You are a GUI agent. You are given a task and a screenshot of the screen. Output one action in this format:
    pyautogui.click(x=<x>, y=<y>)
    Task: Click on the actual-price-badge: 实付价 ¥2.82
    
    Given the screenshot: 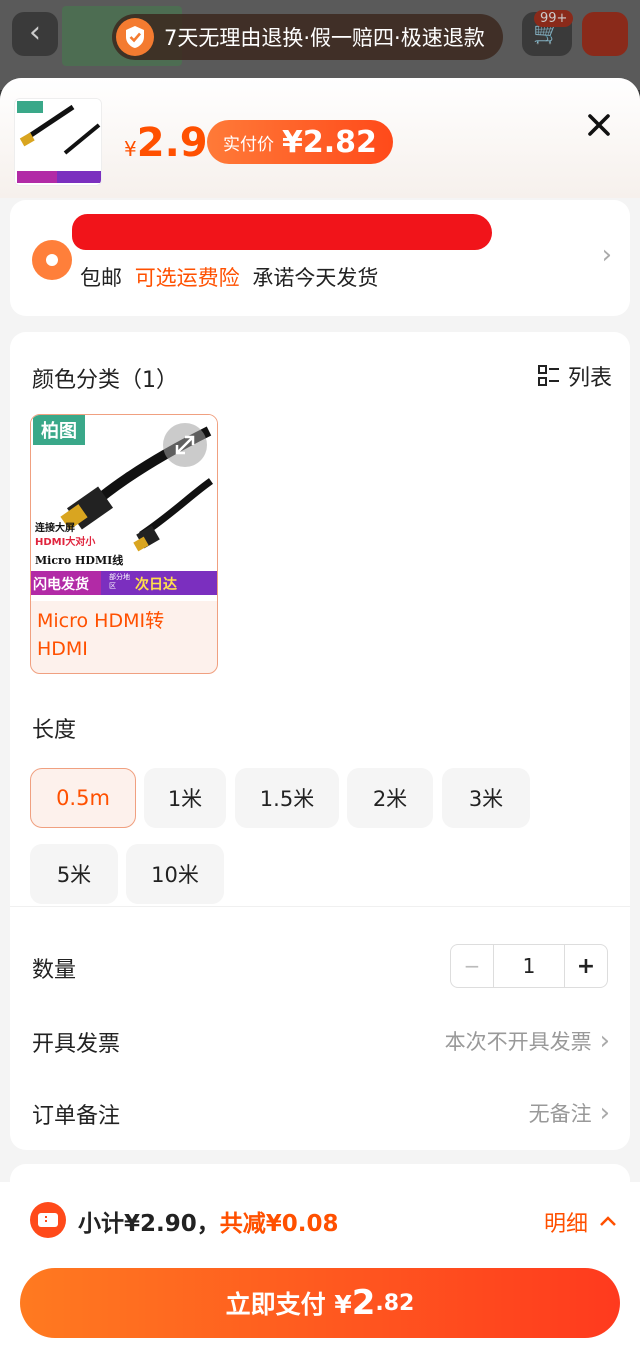 What is the action you would take?
    pyautogui.click(x=300, y=142)
    